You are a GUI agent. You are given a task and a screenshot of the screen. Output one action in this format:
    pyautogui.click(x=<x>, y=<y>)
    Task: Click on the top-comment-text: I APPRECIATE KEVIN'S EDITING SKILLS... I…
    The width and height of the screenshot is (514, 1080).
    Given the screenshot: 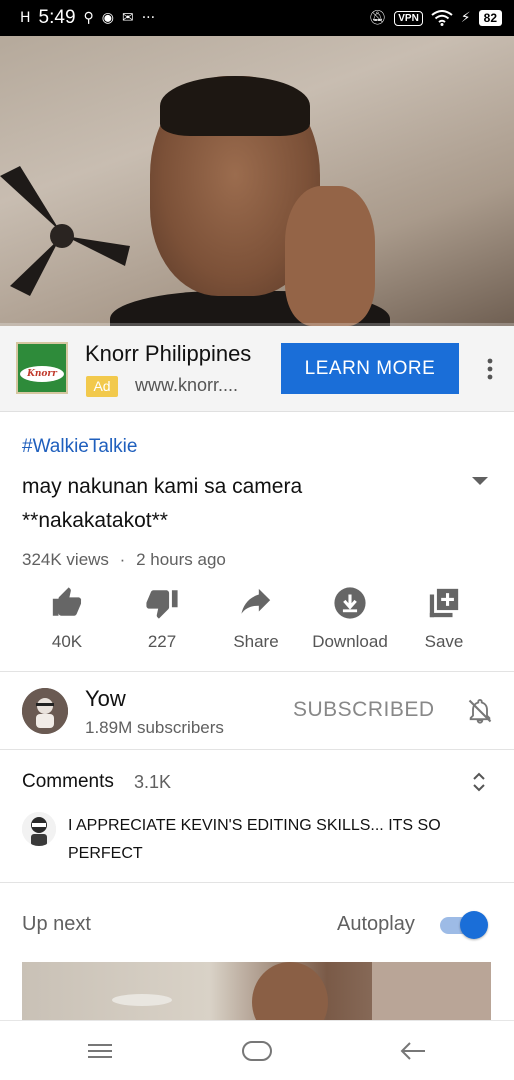 What is the action you would take?
    pyautogui.click(x=273, y=840)
    